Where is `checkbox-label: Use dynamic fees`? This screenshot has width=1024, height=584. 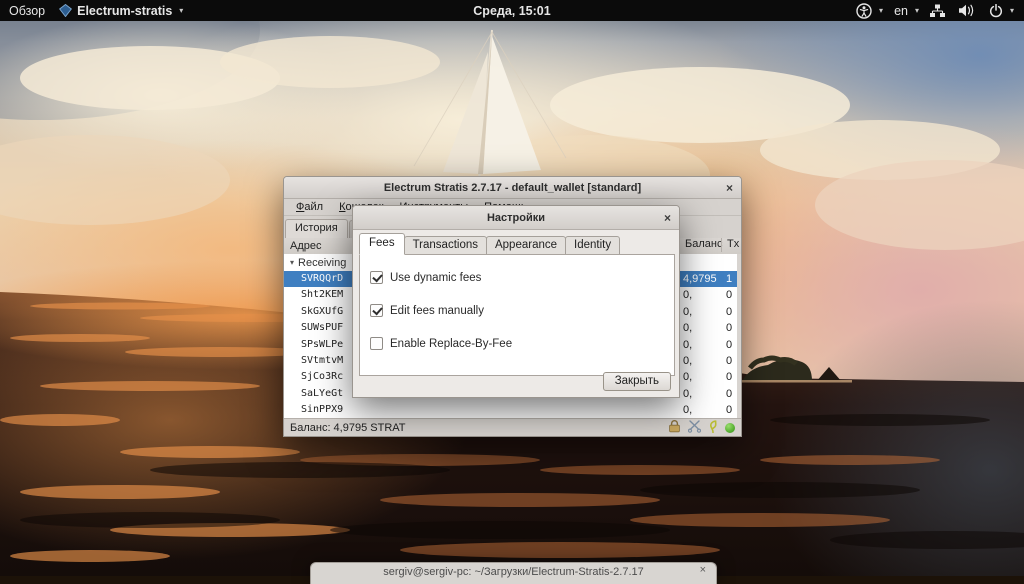 checkbox-label: Use dynamic fees is located at coordinates (436, 277).